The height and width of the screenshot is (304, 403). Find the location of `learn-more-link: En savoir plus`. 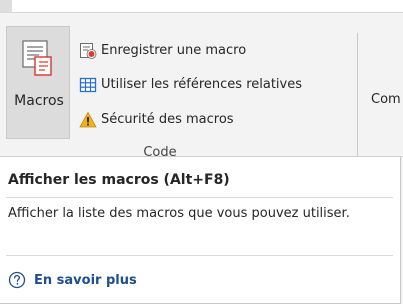

learn-more-link: En savoir plus is located at coordinates (72, 280).